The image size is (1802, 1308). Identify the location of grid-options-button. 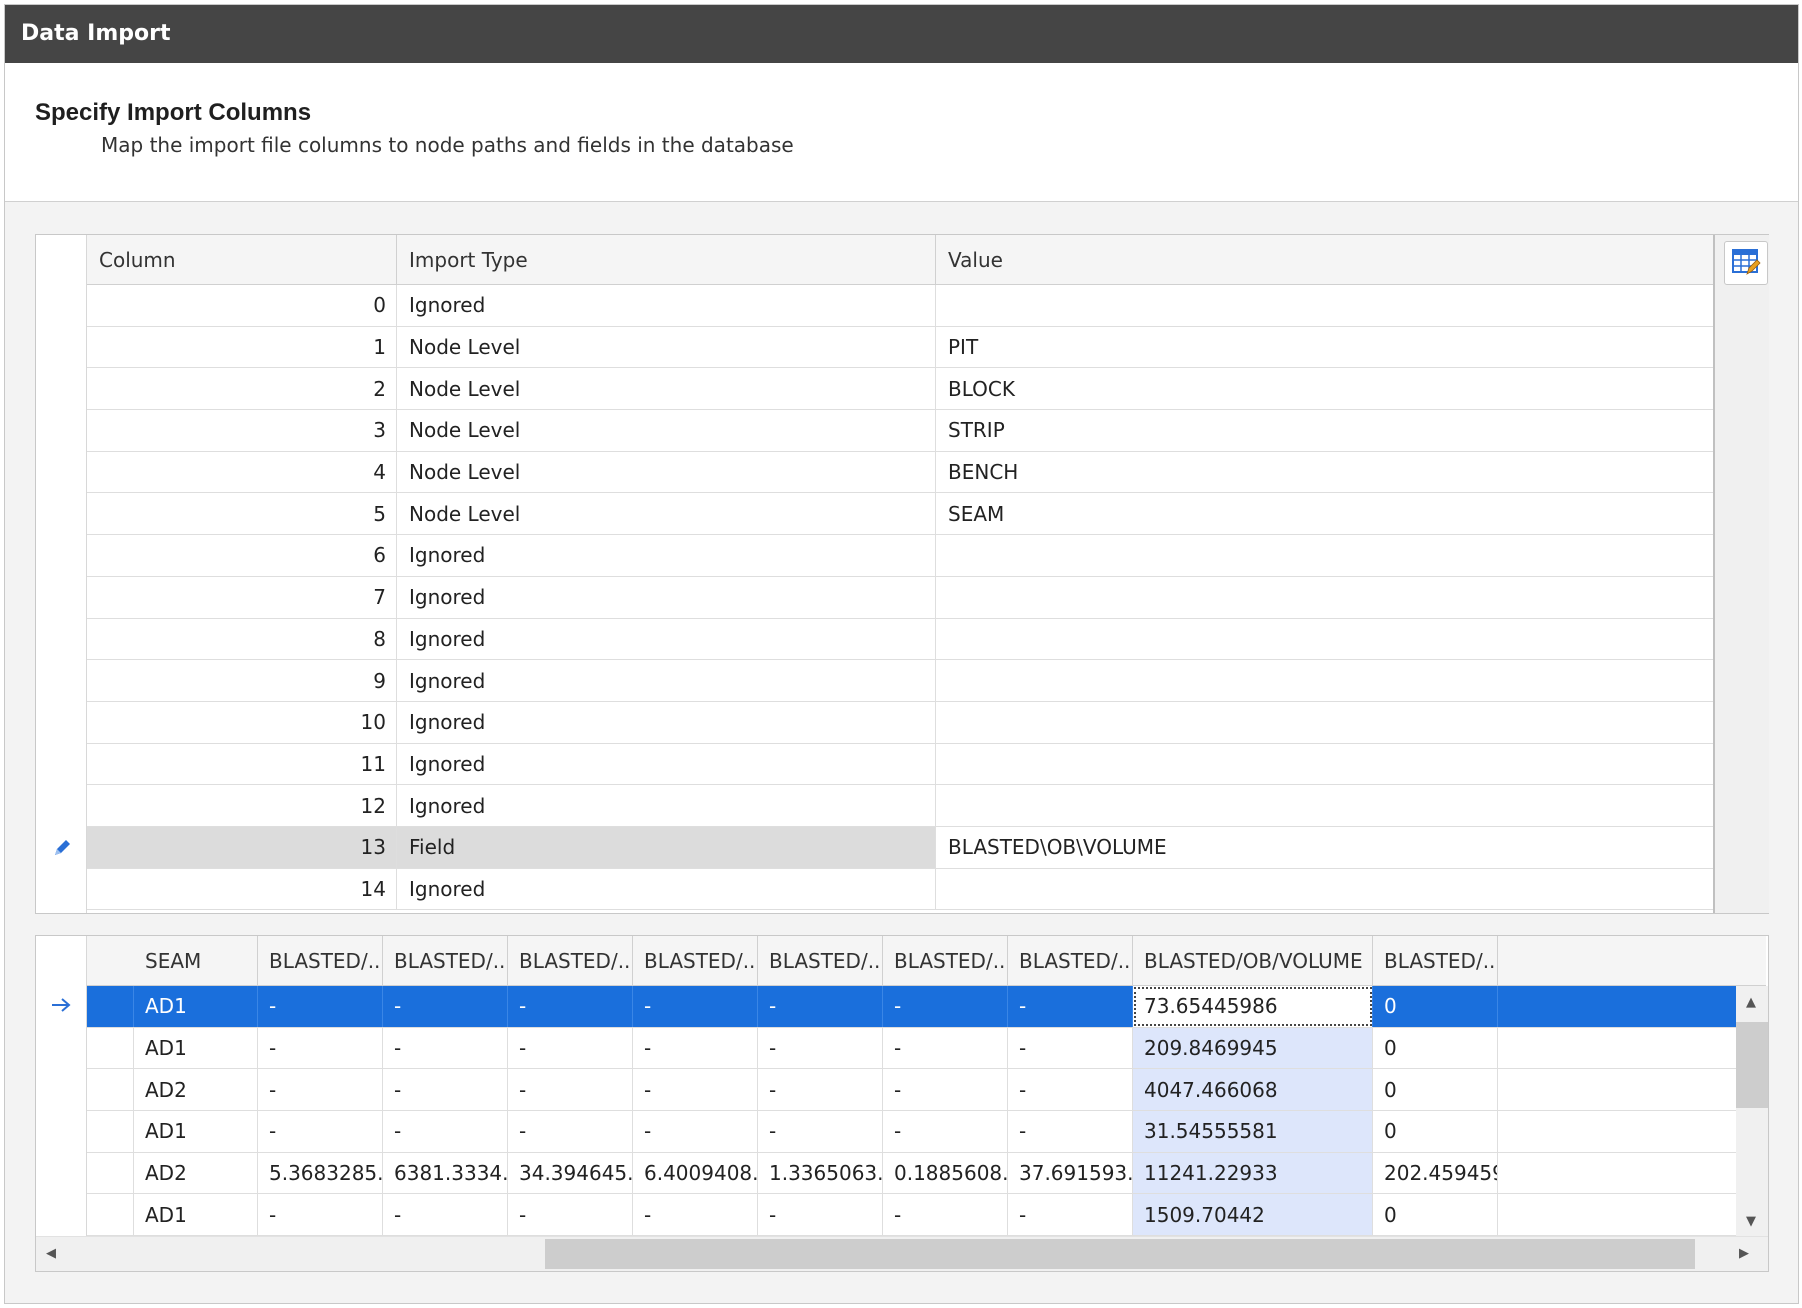
(1746, 263).